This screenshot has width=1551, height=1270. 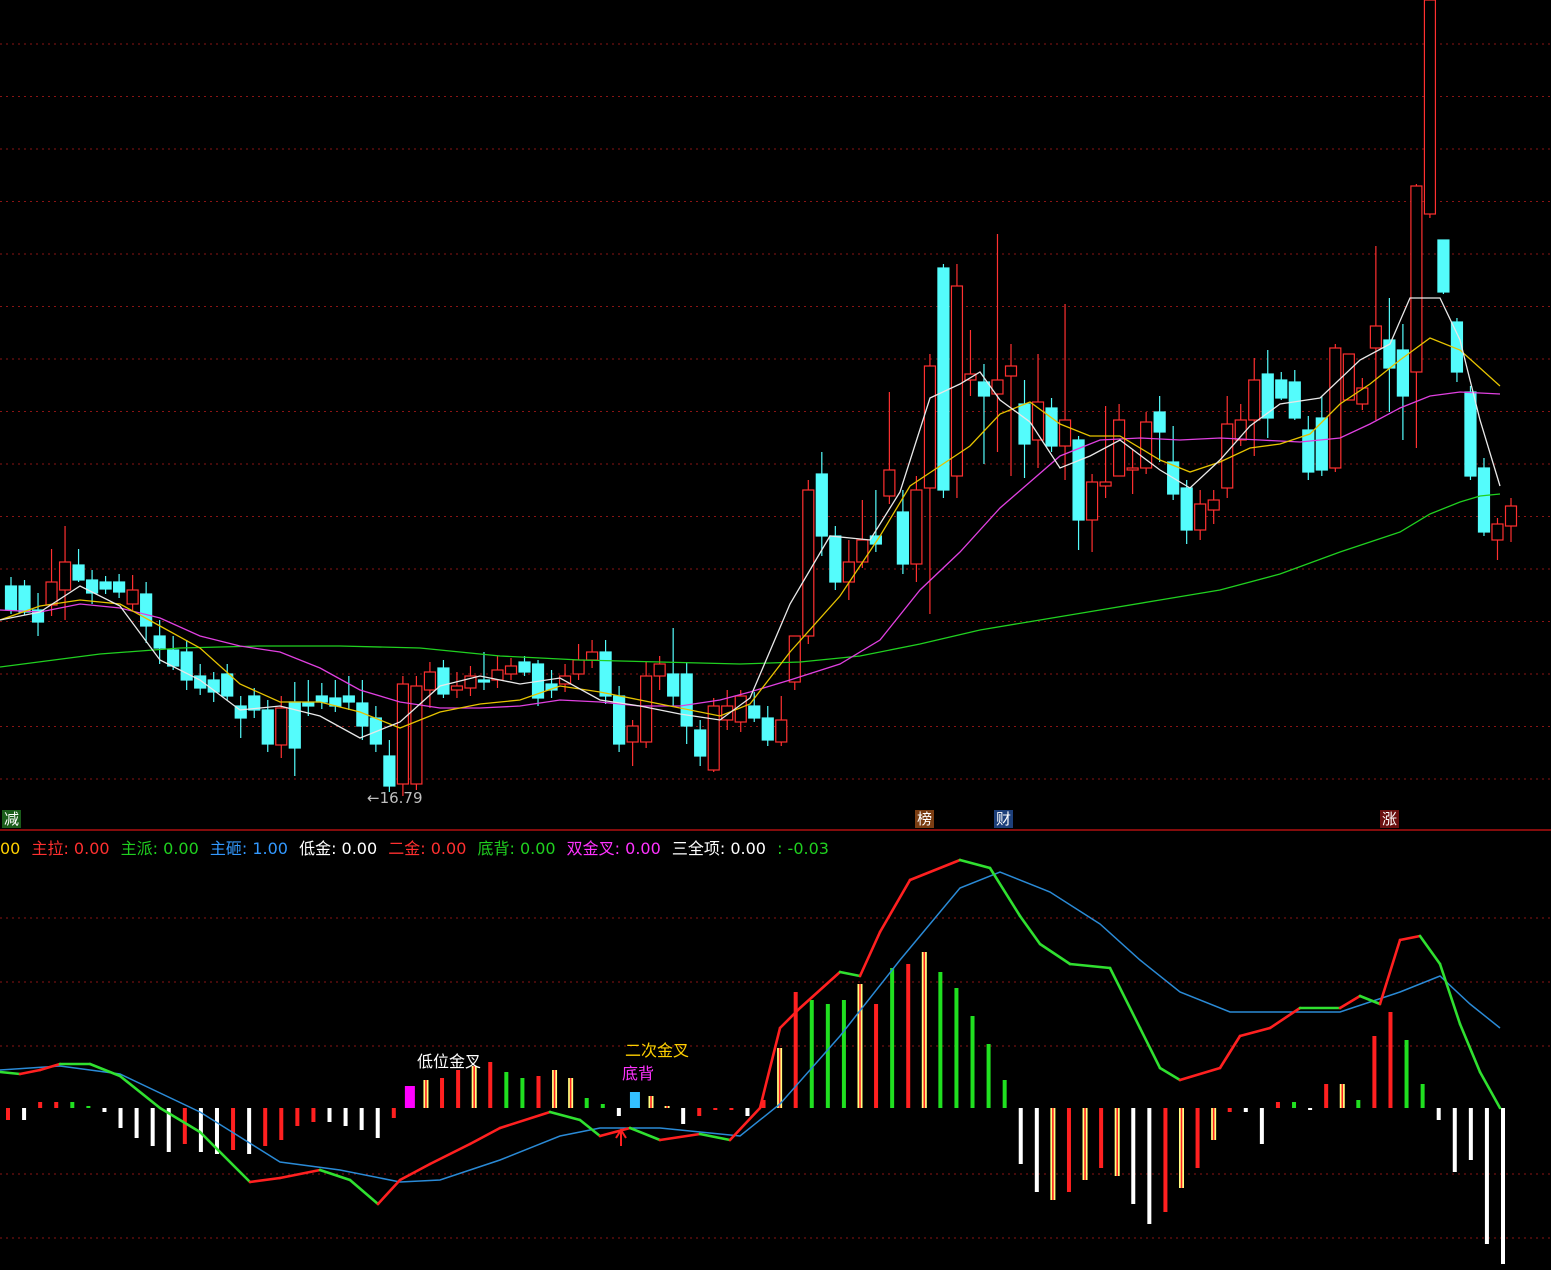 What do you see at coordinates (12, 819) in the screenshot?
I see `tag-jian: 减` at bounding box center [12, 819].